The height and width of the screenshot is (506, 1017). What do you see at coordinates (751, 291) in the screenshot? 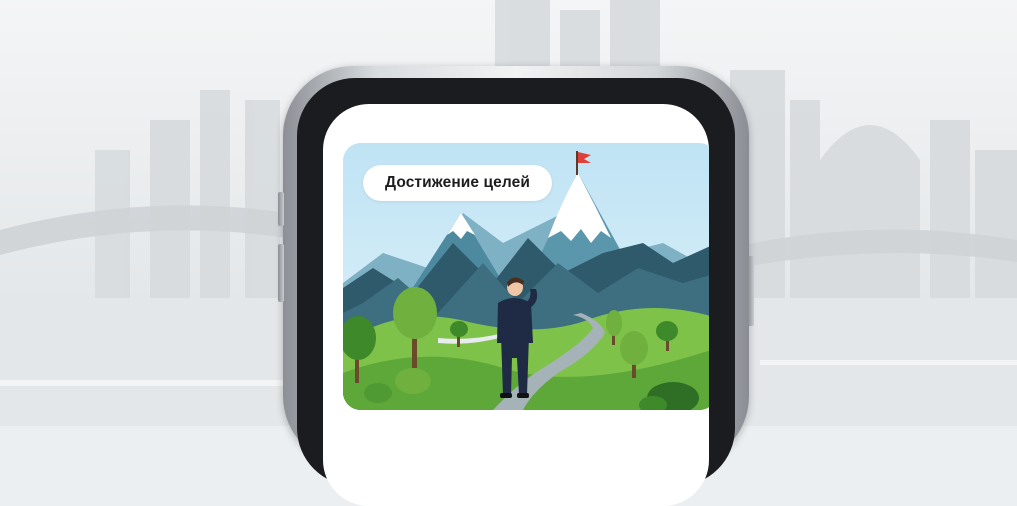
I see `phone-power-button` at bounding box center [751, 291].